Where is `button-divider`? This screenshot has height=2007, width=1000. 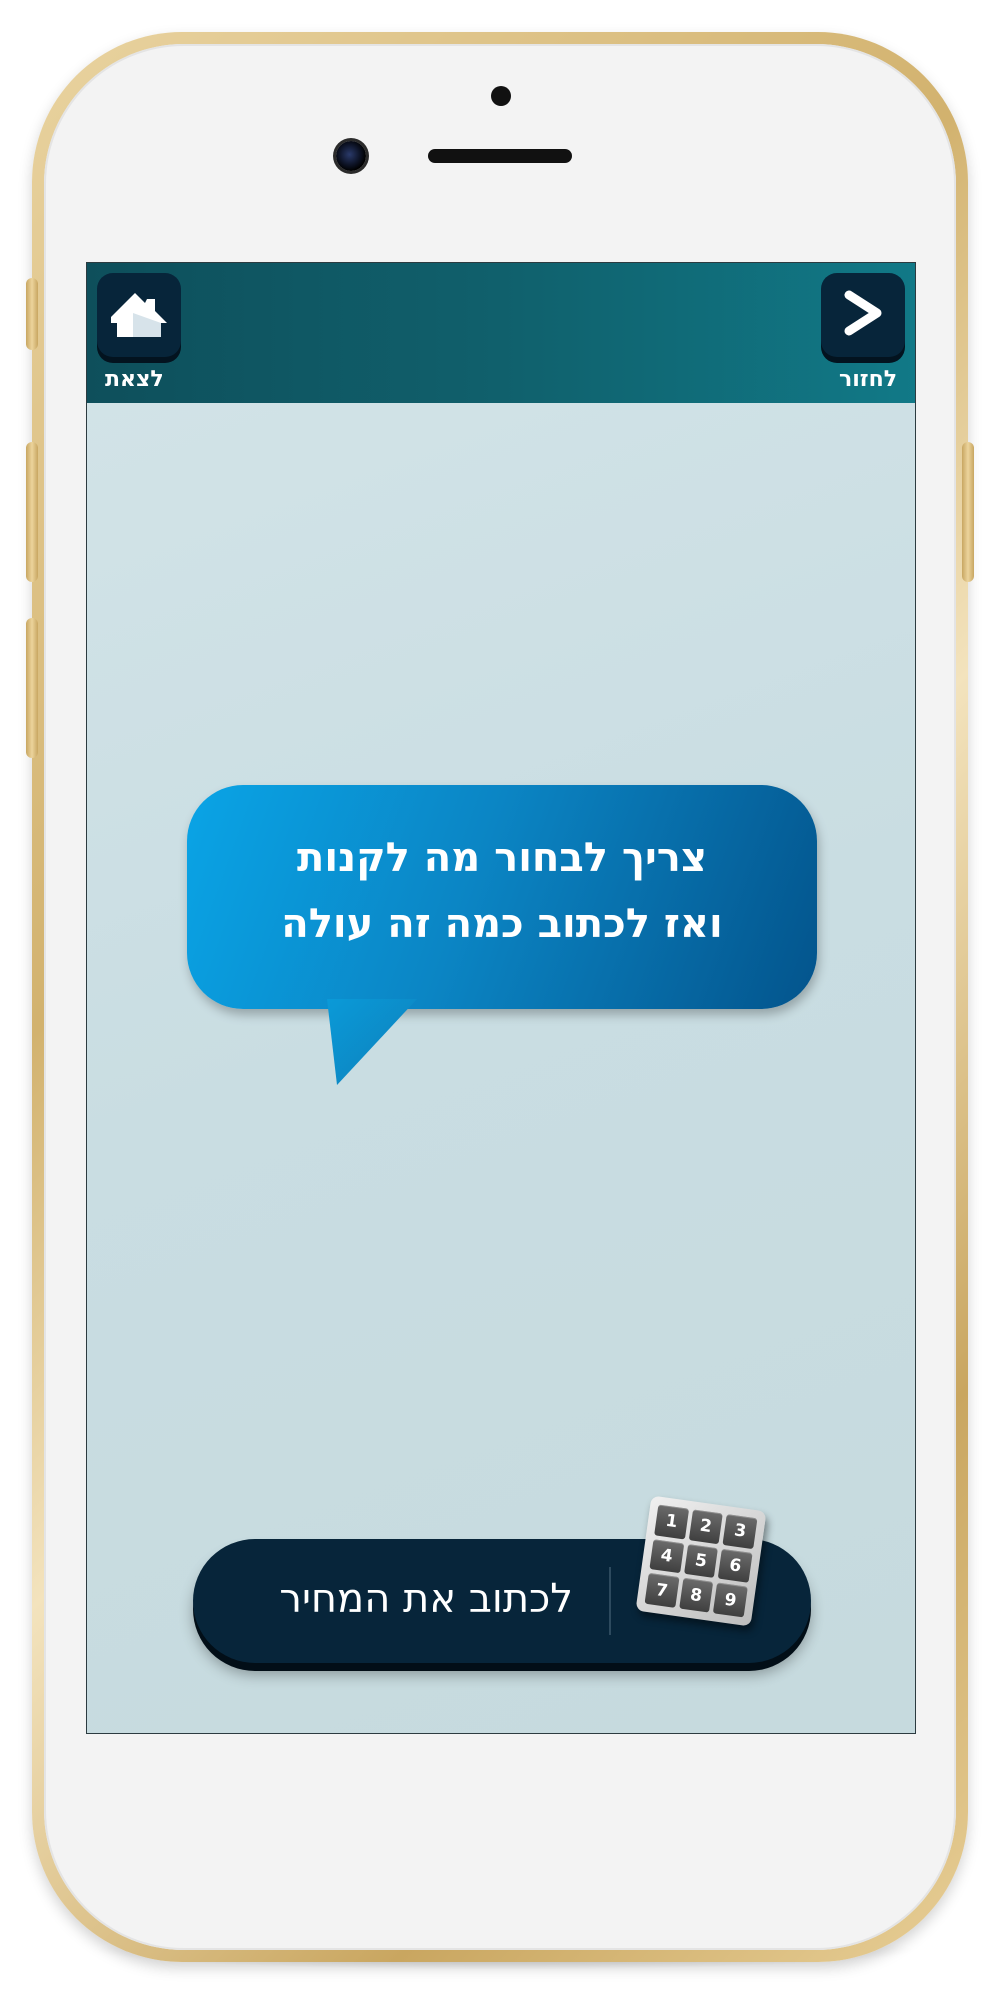
button-divider is located at coordinates (610, 1601).